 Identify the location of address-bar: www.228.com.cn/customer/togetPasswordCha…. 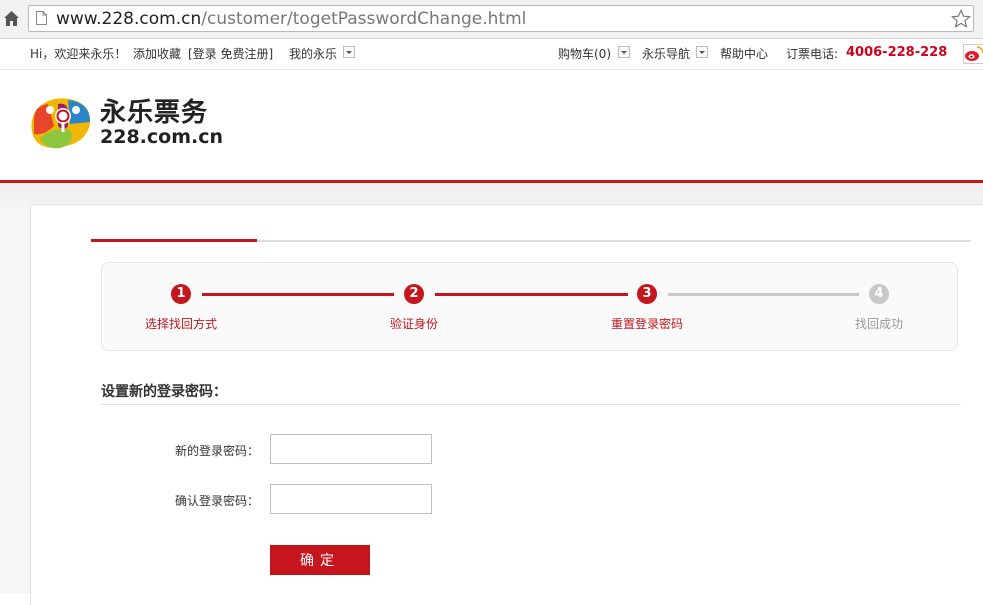
(501, 18).